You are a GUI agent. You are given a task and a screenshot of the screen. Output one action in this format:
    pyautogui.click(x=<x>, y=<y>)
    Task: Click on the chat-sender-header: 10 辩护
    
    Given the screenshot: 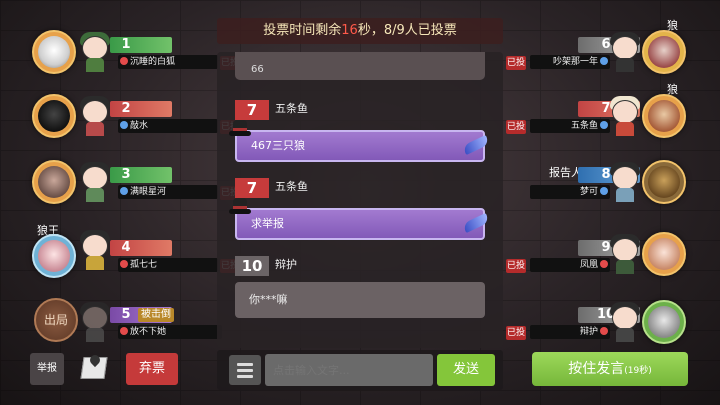 What is the action you would take?
    pyautogui.click(x=266, y=266)
    